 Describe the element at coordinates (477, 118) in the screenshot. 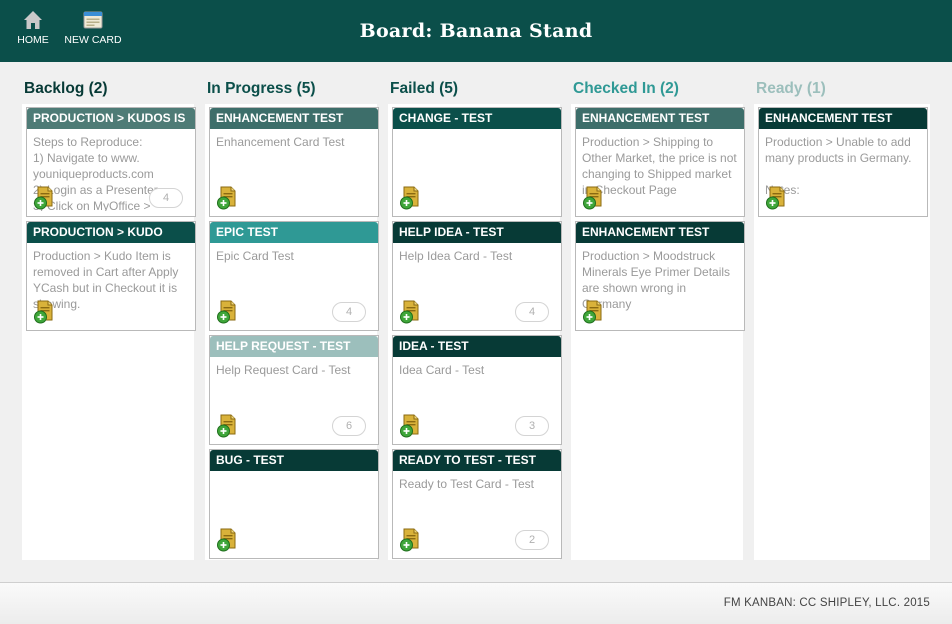

I see `card-title: CHANGE - TEST` at that location.